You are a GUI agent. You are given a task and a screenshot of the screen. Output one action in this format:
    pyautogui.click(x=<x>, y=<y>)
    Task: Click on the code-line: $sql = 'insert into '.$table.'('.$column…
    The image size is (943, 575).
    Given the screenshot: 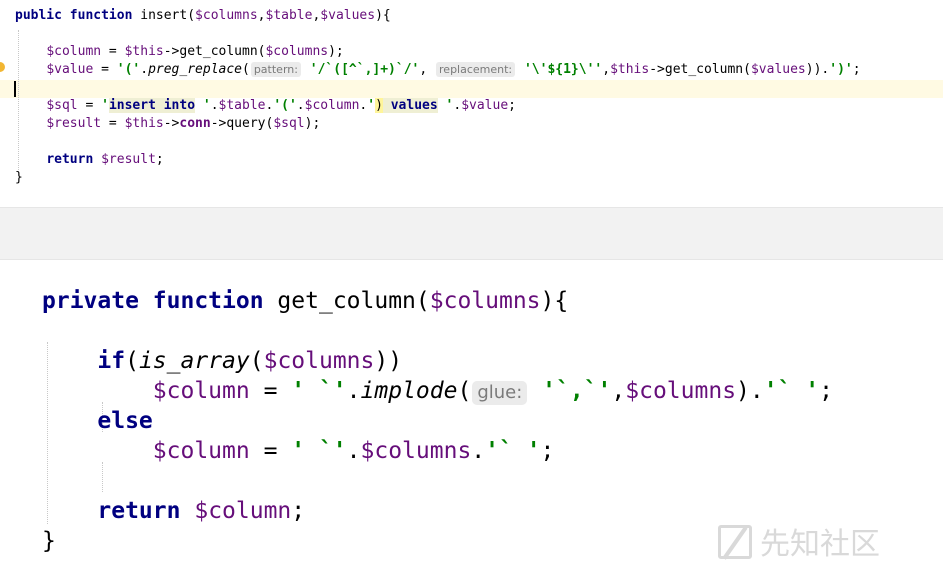 What is the action you would take?
    pyautogui.click(x=265, y=106)
    